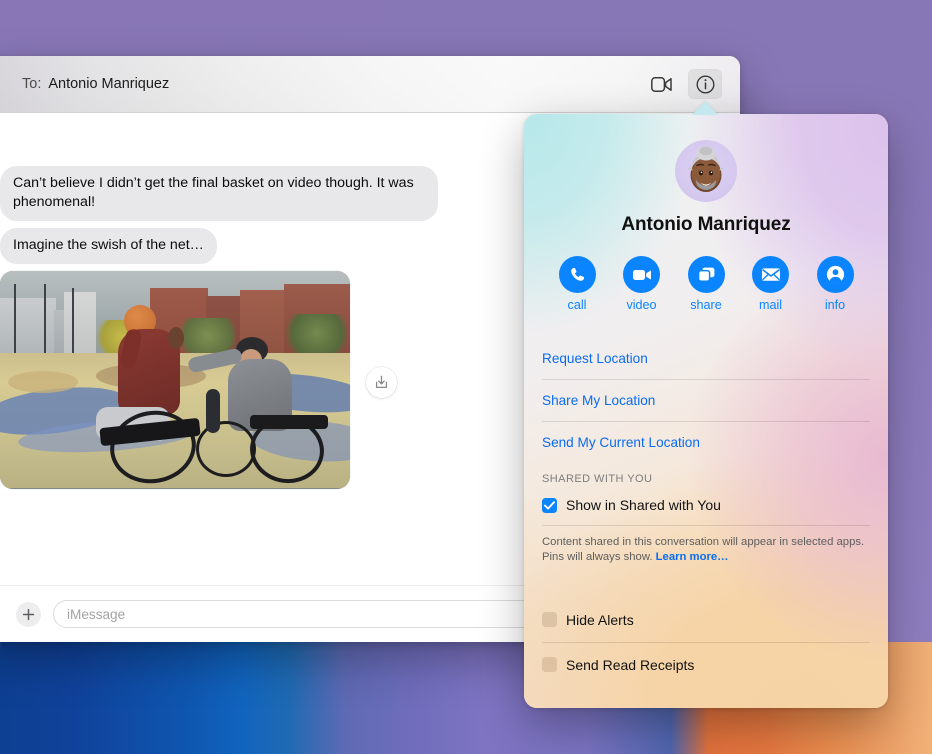 The width and height of the screenshot is (932, 754). What do you see at coordinates (683, 84) in the screenshot?
I see `toolbar-actions` at bounding box center [683, 84].